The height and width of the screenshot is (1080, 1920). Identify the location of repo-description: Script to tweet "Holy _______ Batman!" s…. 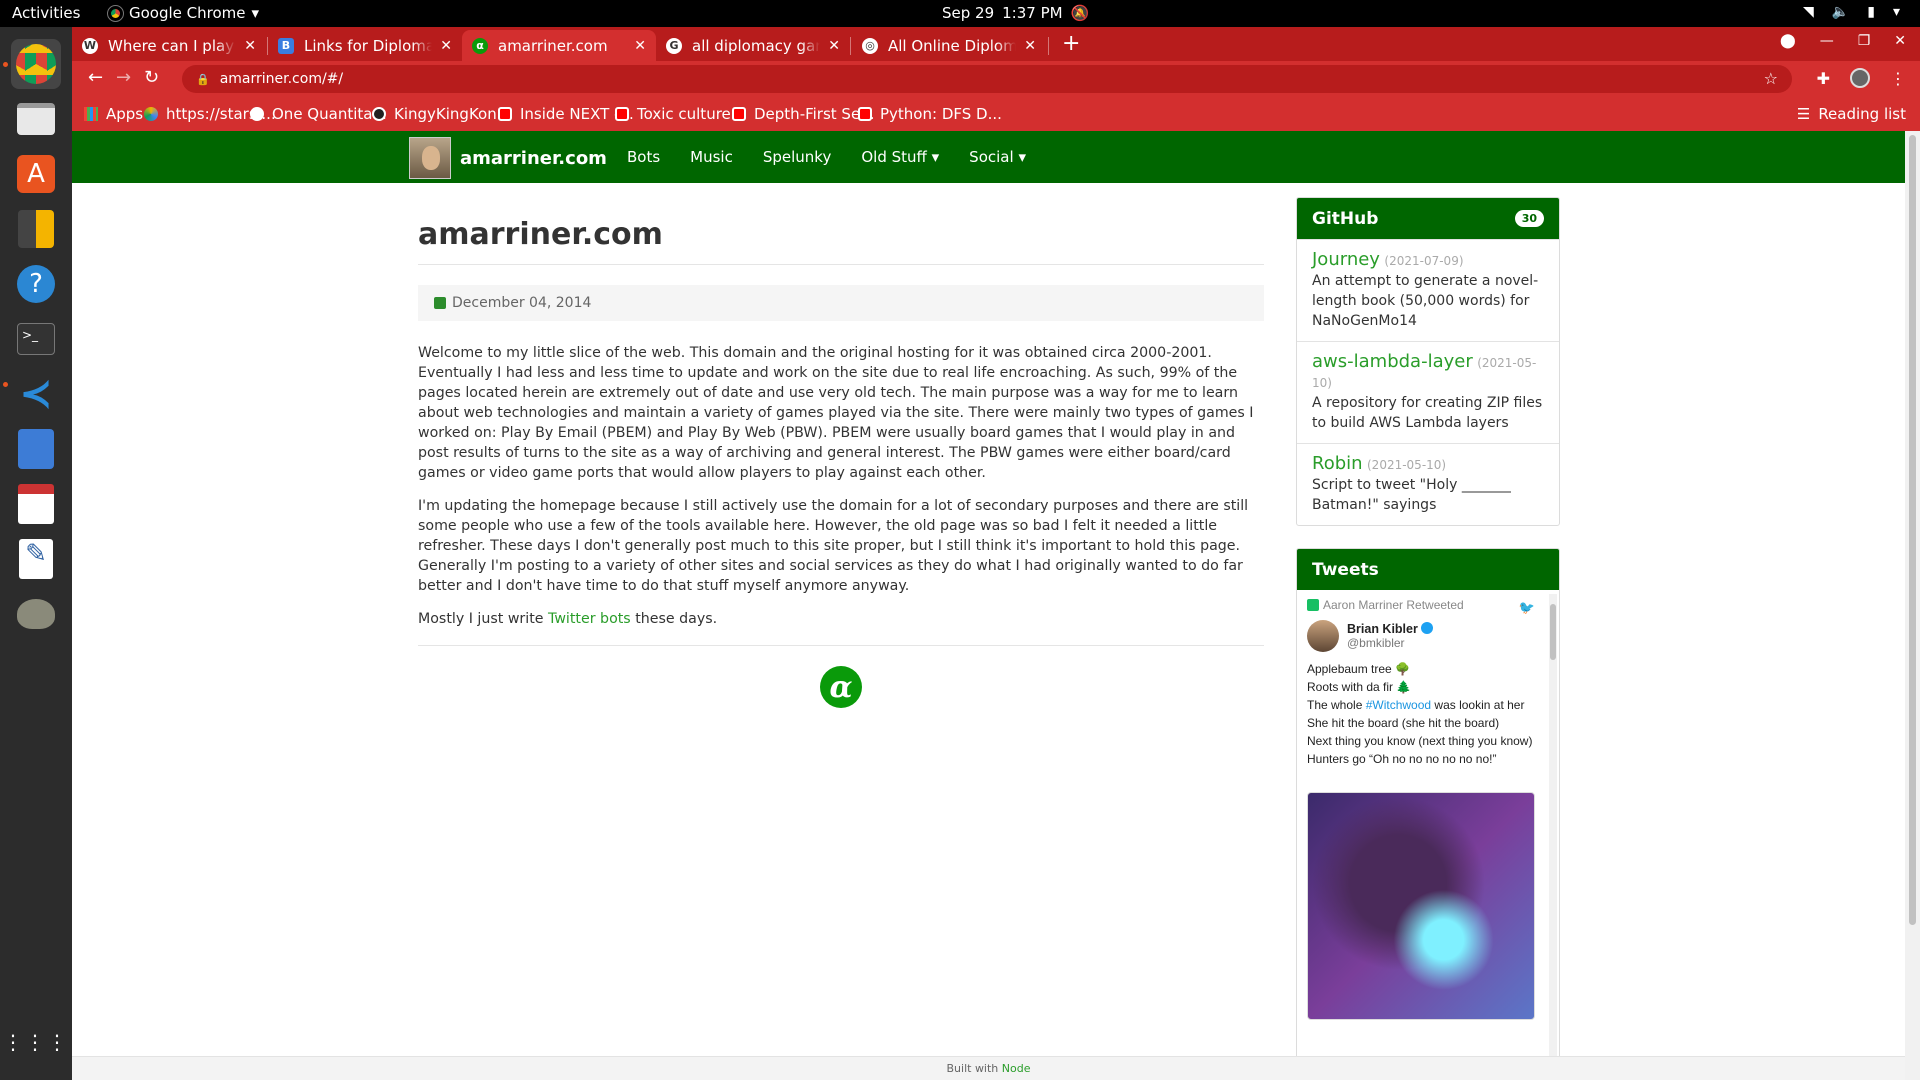
(1411, 495).